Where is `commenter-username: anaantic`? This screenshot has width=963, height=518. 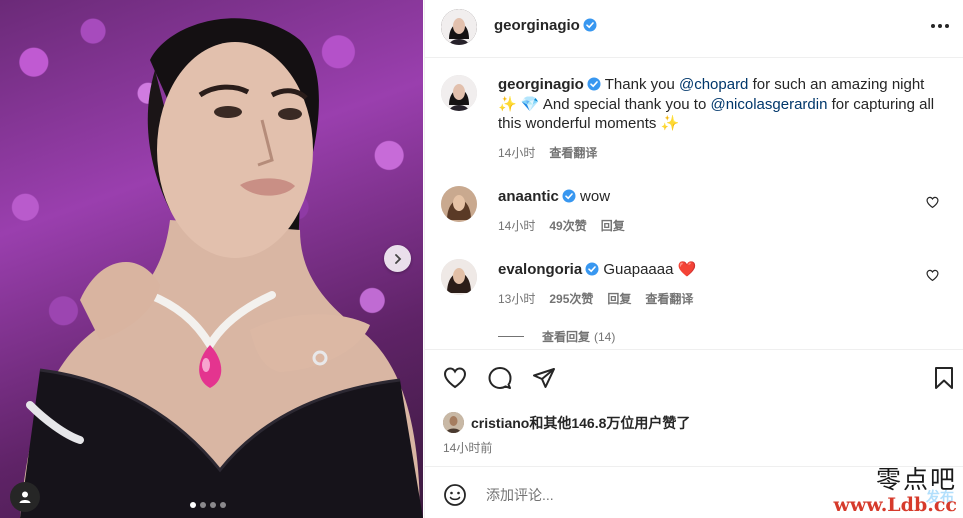
commenter-username: anaantic is located at coordinates (528, 196).